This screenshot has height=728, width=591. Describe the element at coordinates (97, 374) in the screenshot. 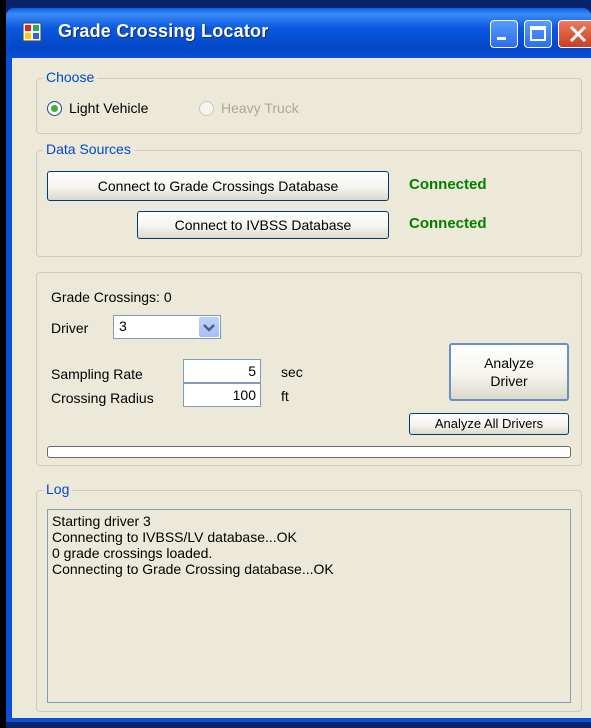

I see `sampling-rate-label: Sampling Rate` at that location.